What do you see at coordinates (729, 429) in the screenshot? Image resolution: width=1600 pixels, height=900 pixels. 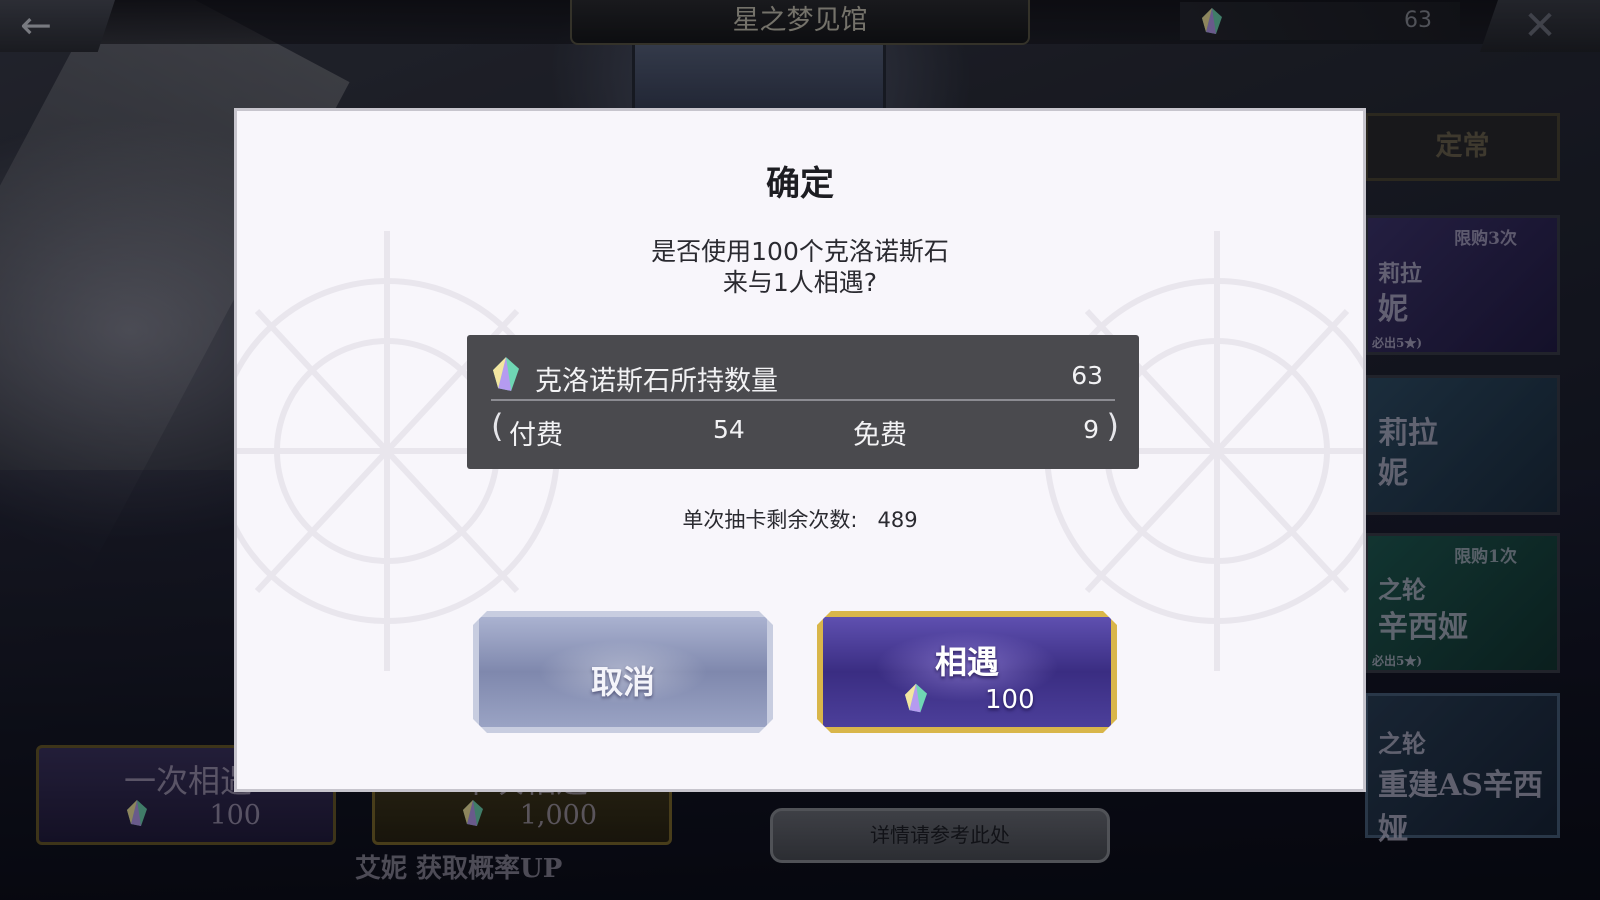 I see `paid-value: 54` at bounding box center [729, 429].